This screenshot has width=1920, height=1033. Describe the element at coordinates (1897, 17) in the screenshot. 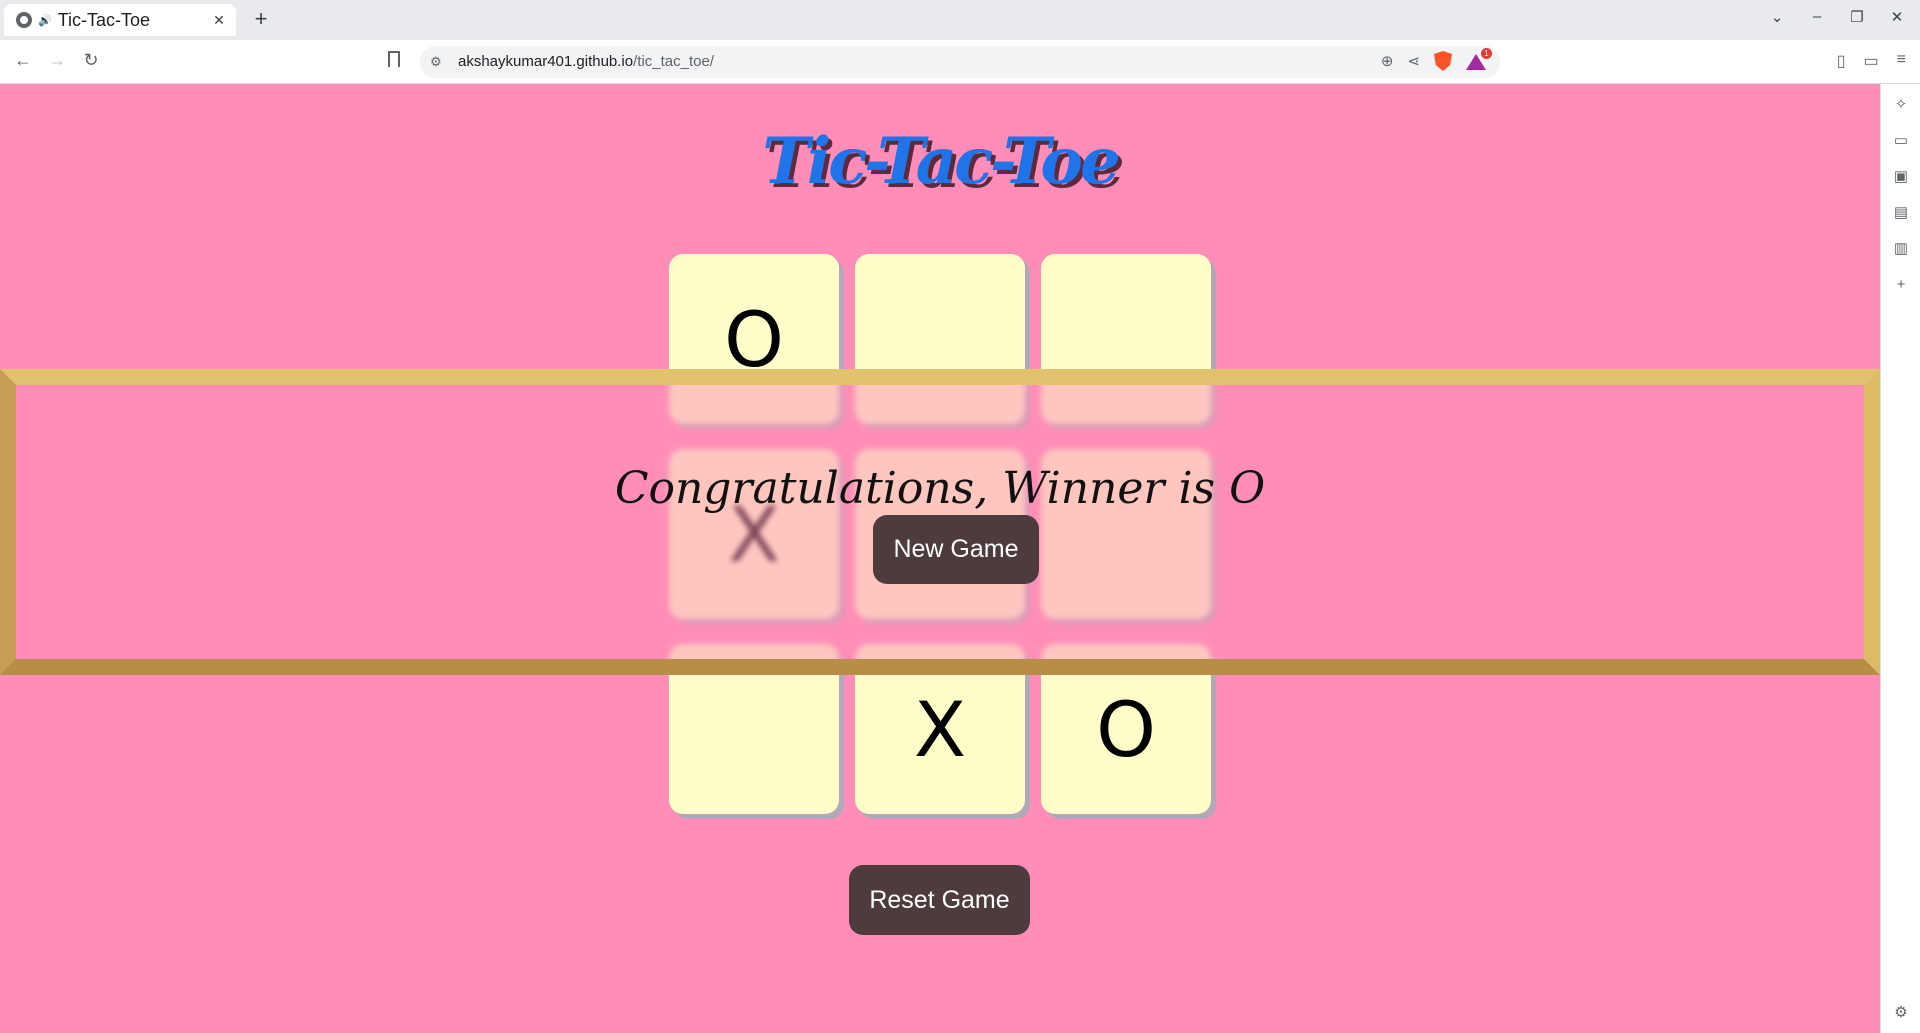

I see `window-close-icon: ✕` at that location.